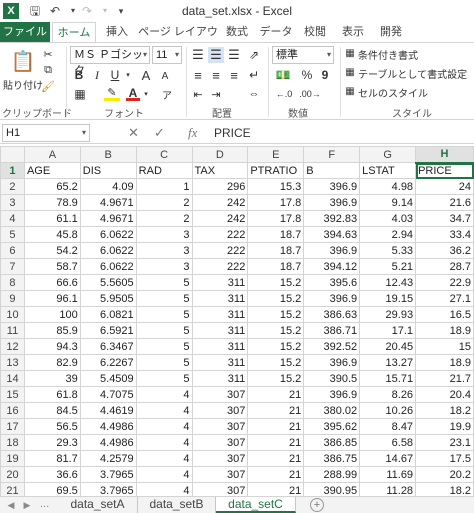  What do you see at coordinates (444, 218) in the screenshot?
I see `data-cell: 34.7` at bounding box center [444, 218].